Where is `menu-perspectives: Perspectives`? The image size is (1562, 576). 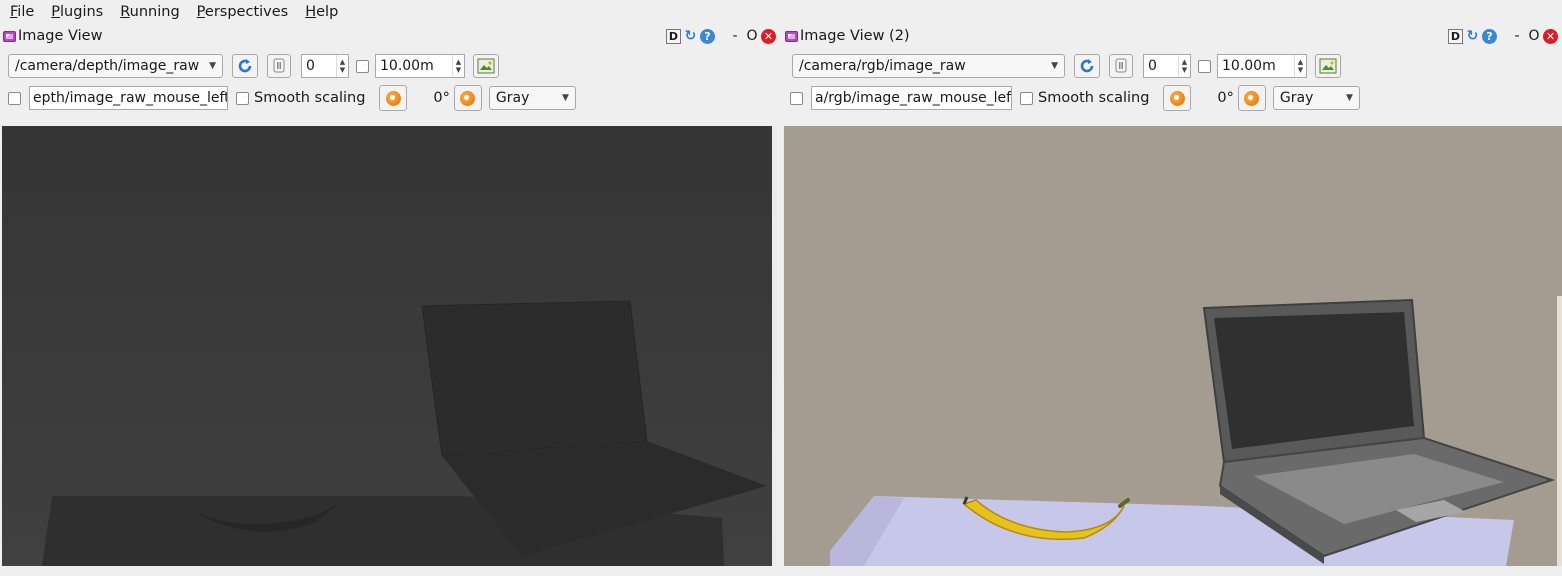
menu-perspectives: Perspectives is located at coordinates (241, 12).